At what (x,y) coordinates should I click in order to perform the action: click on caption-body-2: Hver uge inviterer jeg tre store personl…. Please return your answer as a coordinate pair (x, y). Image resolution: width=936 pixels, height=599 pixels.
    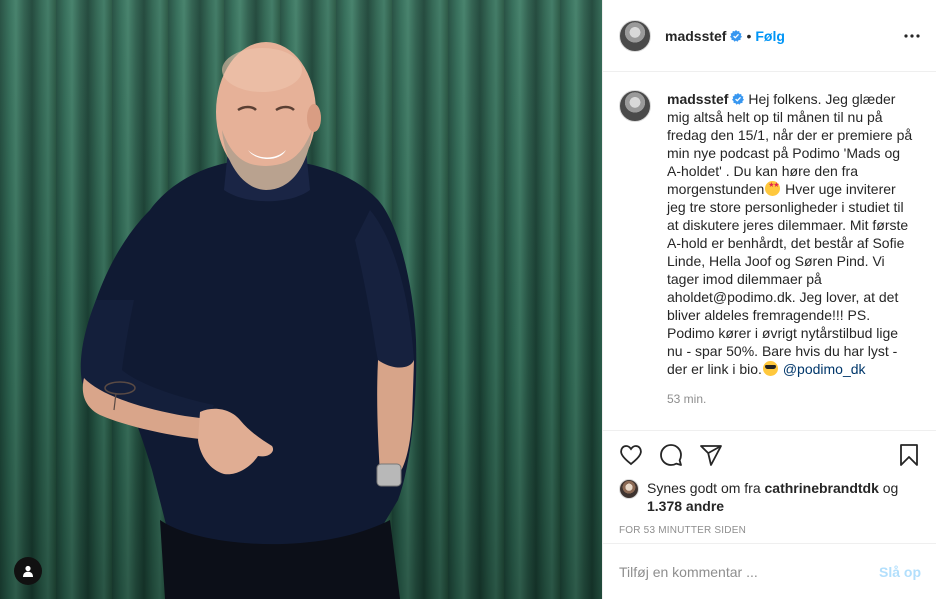
    Looking at the image, I should click on (788, 279).